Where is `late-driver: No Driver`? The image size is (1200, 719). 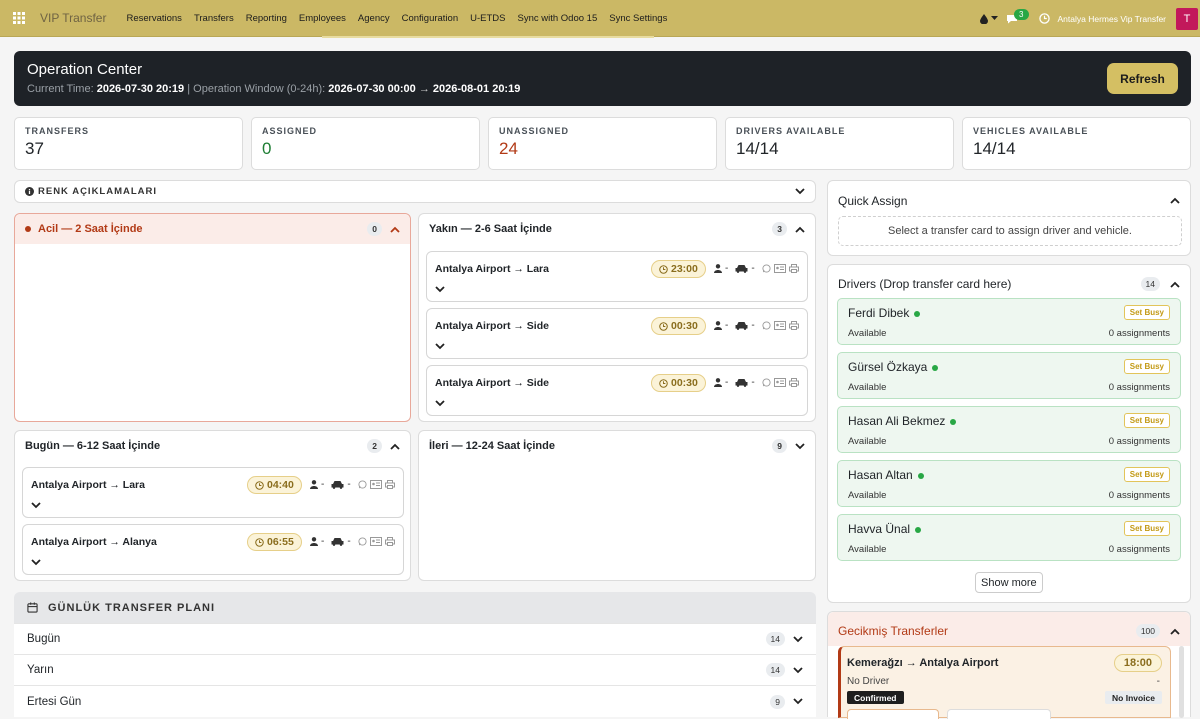
late-driver: No Driver is located at coordinates (868, 681).